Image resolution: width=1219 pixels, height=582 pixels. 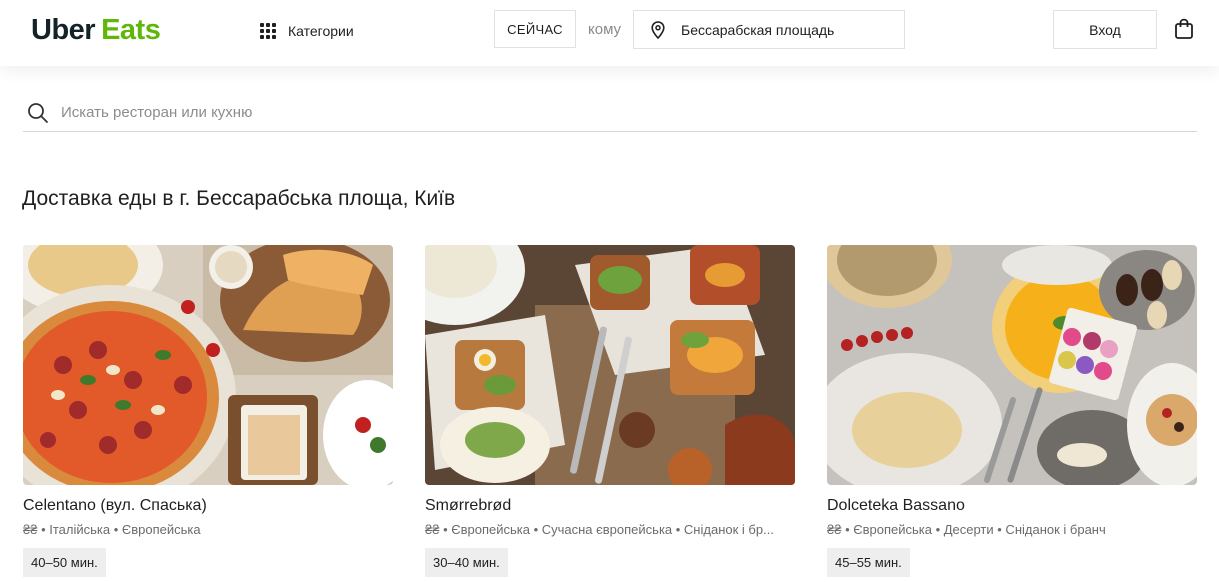 I want to click on address-text: Бессарабская площадь, so click(x=758, y=29).